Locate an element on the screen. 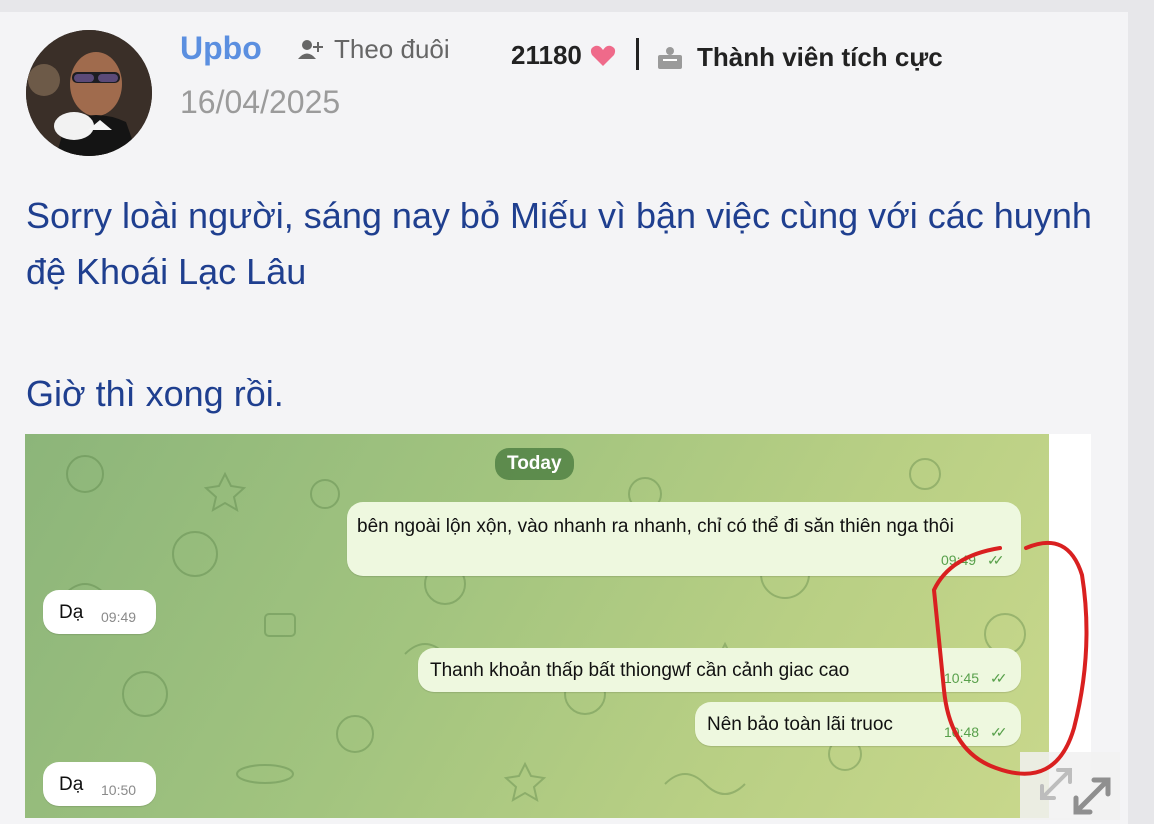  add-user-icon is located at coordinates (310, 49).